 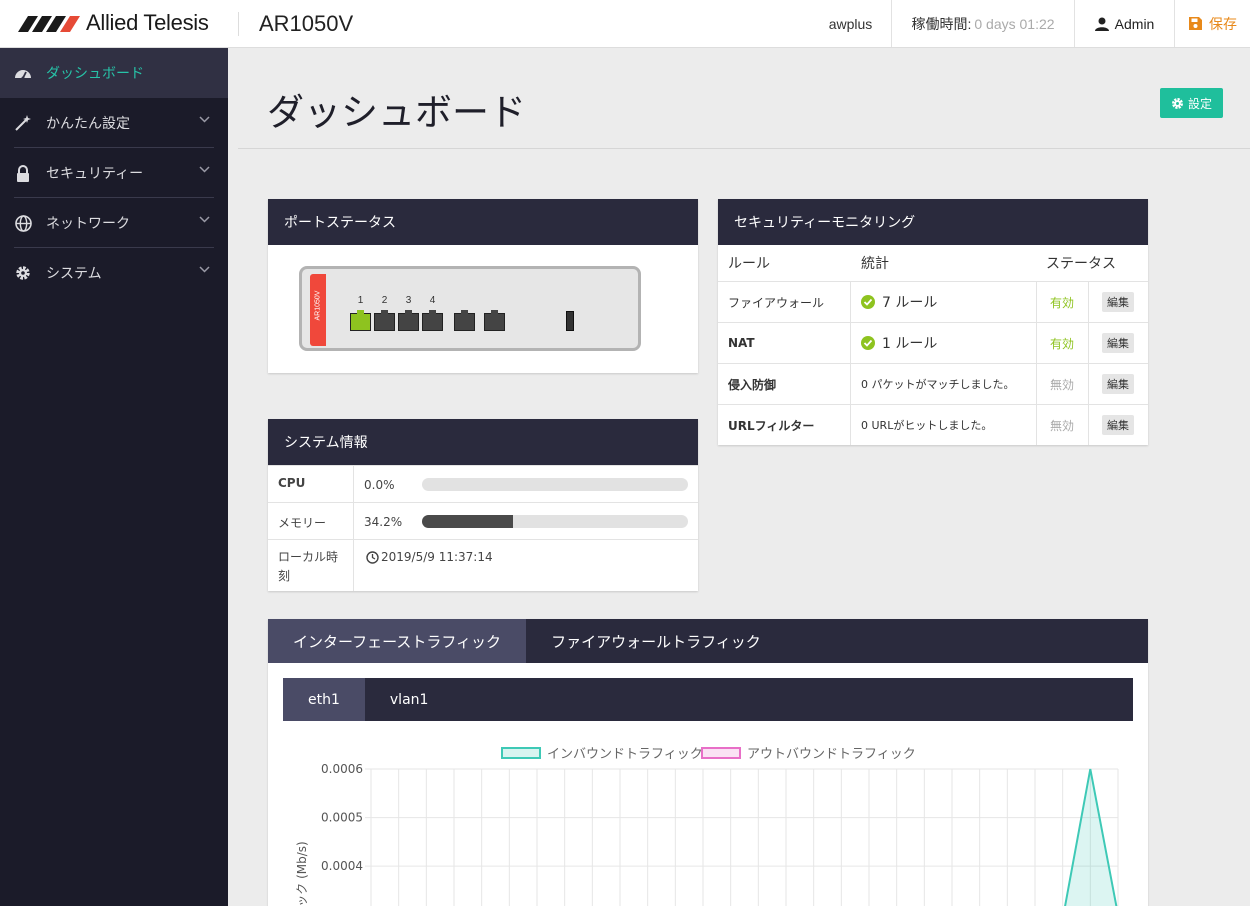 What do you see at coordinates (360, 300) in the screenshot?
I see `port-number: 1` at bounding box center [360, 300].